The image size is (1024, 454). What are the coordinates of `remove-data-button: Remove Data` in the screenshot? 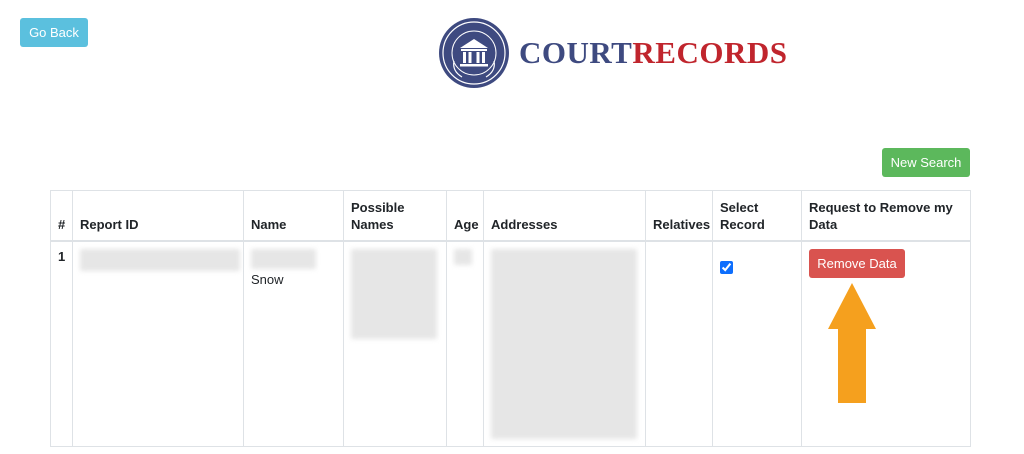 It's located at (857, 263).